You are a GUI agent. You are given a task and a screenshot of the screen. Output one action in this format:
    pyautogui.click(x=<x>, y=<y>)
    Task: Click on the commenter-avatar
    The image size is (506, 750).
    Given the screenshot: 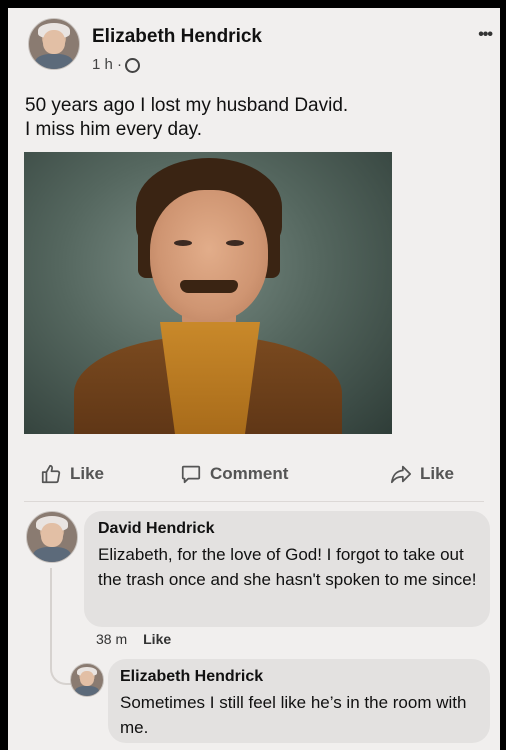 What is the action you would take?
    pyautogui.click(x=52, y=537)
    